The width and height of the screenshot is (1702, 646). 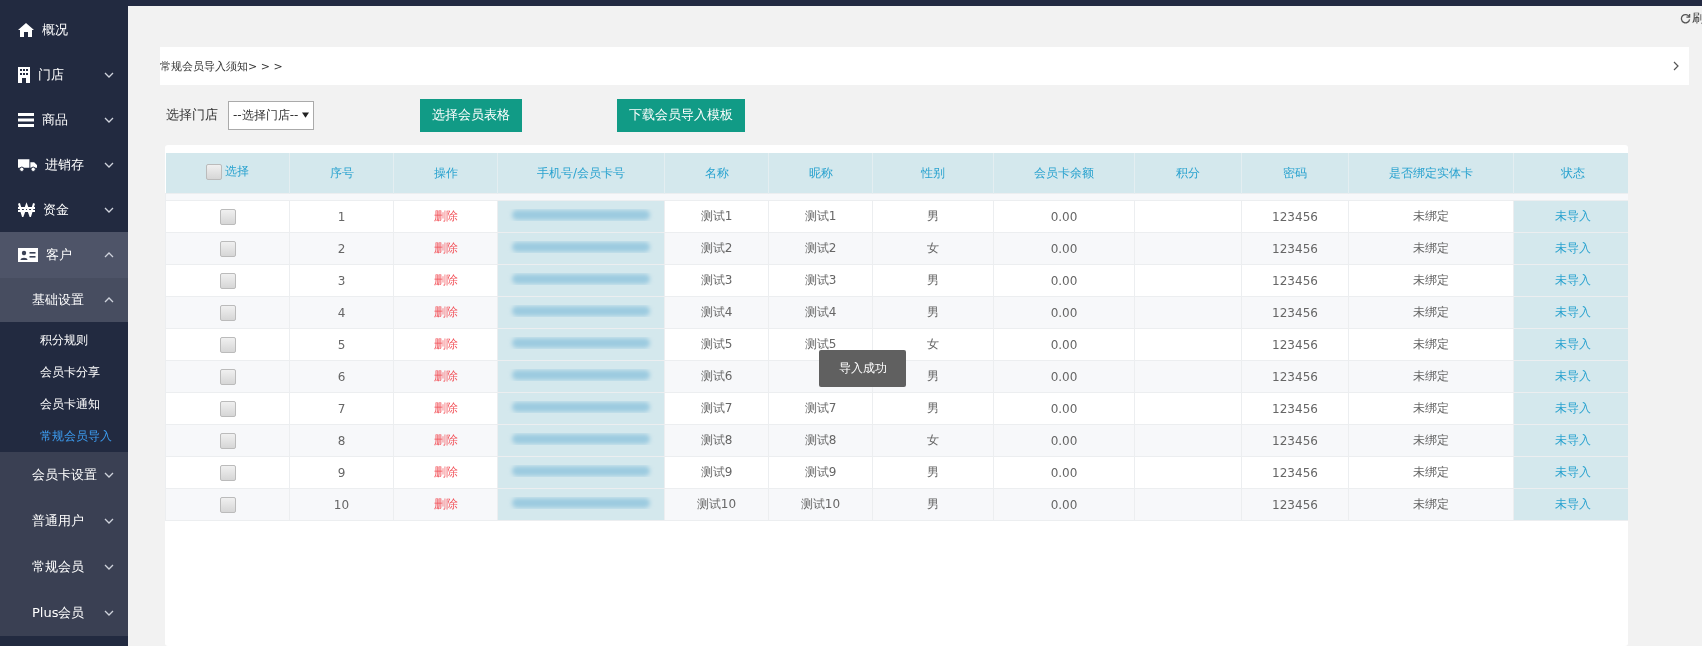 I want to click on sidebar-item: 进销存, so click(x=64, y=164).